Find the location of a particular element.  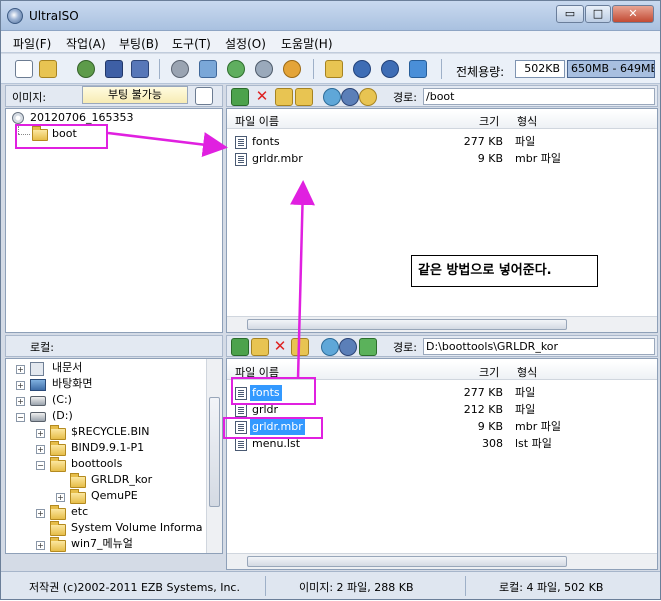

arrow-boot-to-files is located at coordinates (167, 144).